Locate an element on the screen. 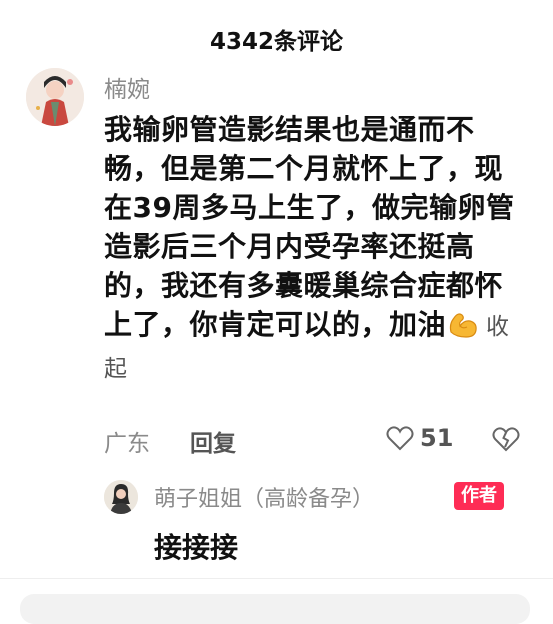 Image resolution: width=553 pixels, height=624 pixels. author-badge: 作者 is located at coordinates (479, 496).